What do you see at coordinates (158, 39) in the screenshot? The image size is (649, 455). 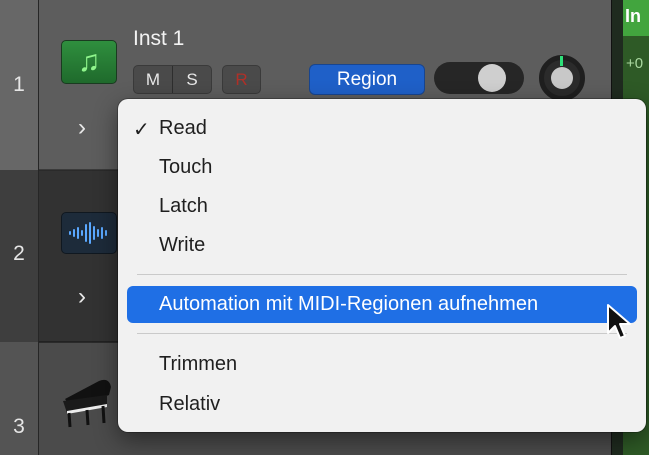 I see `track-name: Inst 1` at bounding box center [158, 39].